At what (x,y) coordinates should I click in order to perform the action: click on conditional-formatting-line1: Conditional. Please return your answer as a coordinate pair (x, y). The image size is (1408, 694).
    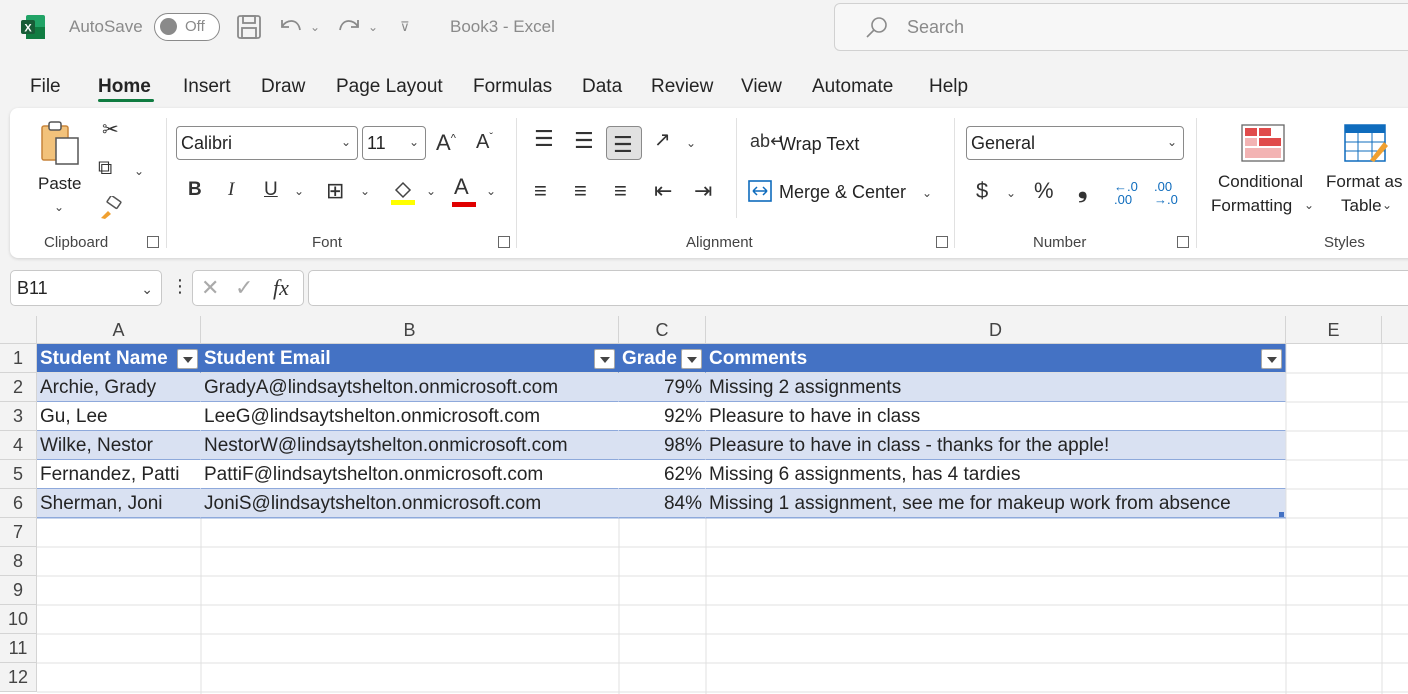
    Looking at the image, I should click on (1260, 182).